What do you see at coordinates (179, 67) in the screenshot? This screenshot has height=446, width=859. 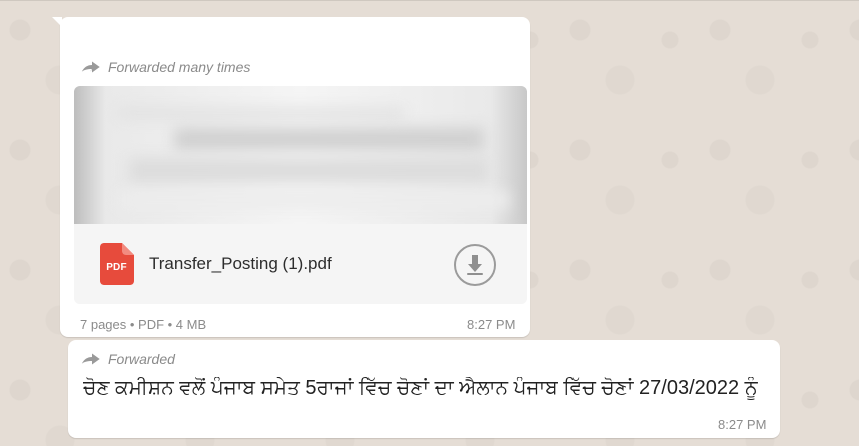 I see `forwarded-many-times-text: Forwarded many times` at bounding box center [179, 67].